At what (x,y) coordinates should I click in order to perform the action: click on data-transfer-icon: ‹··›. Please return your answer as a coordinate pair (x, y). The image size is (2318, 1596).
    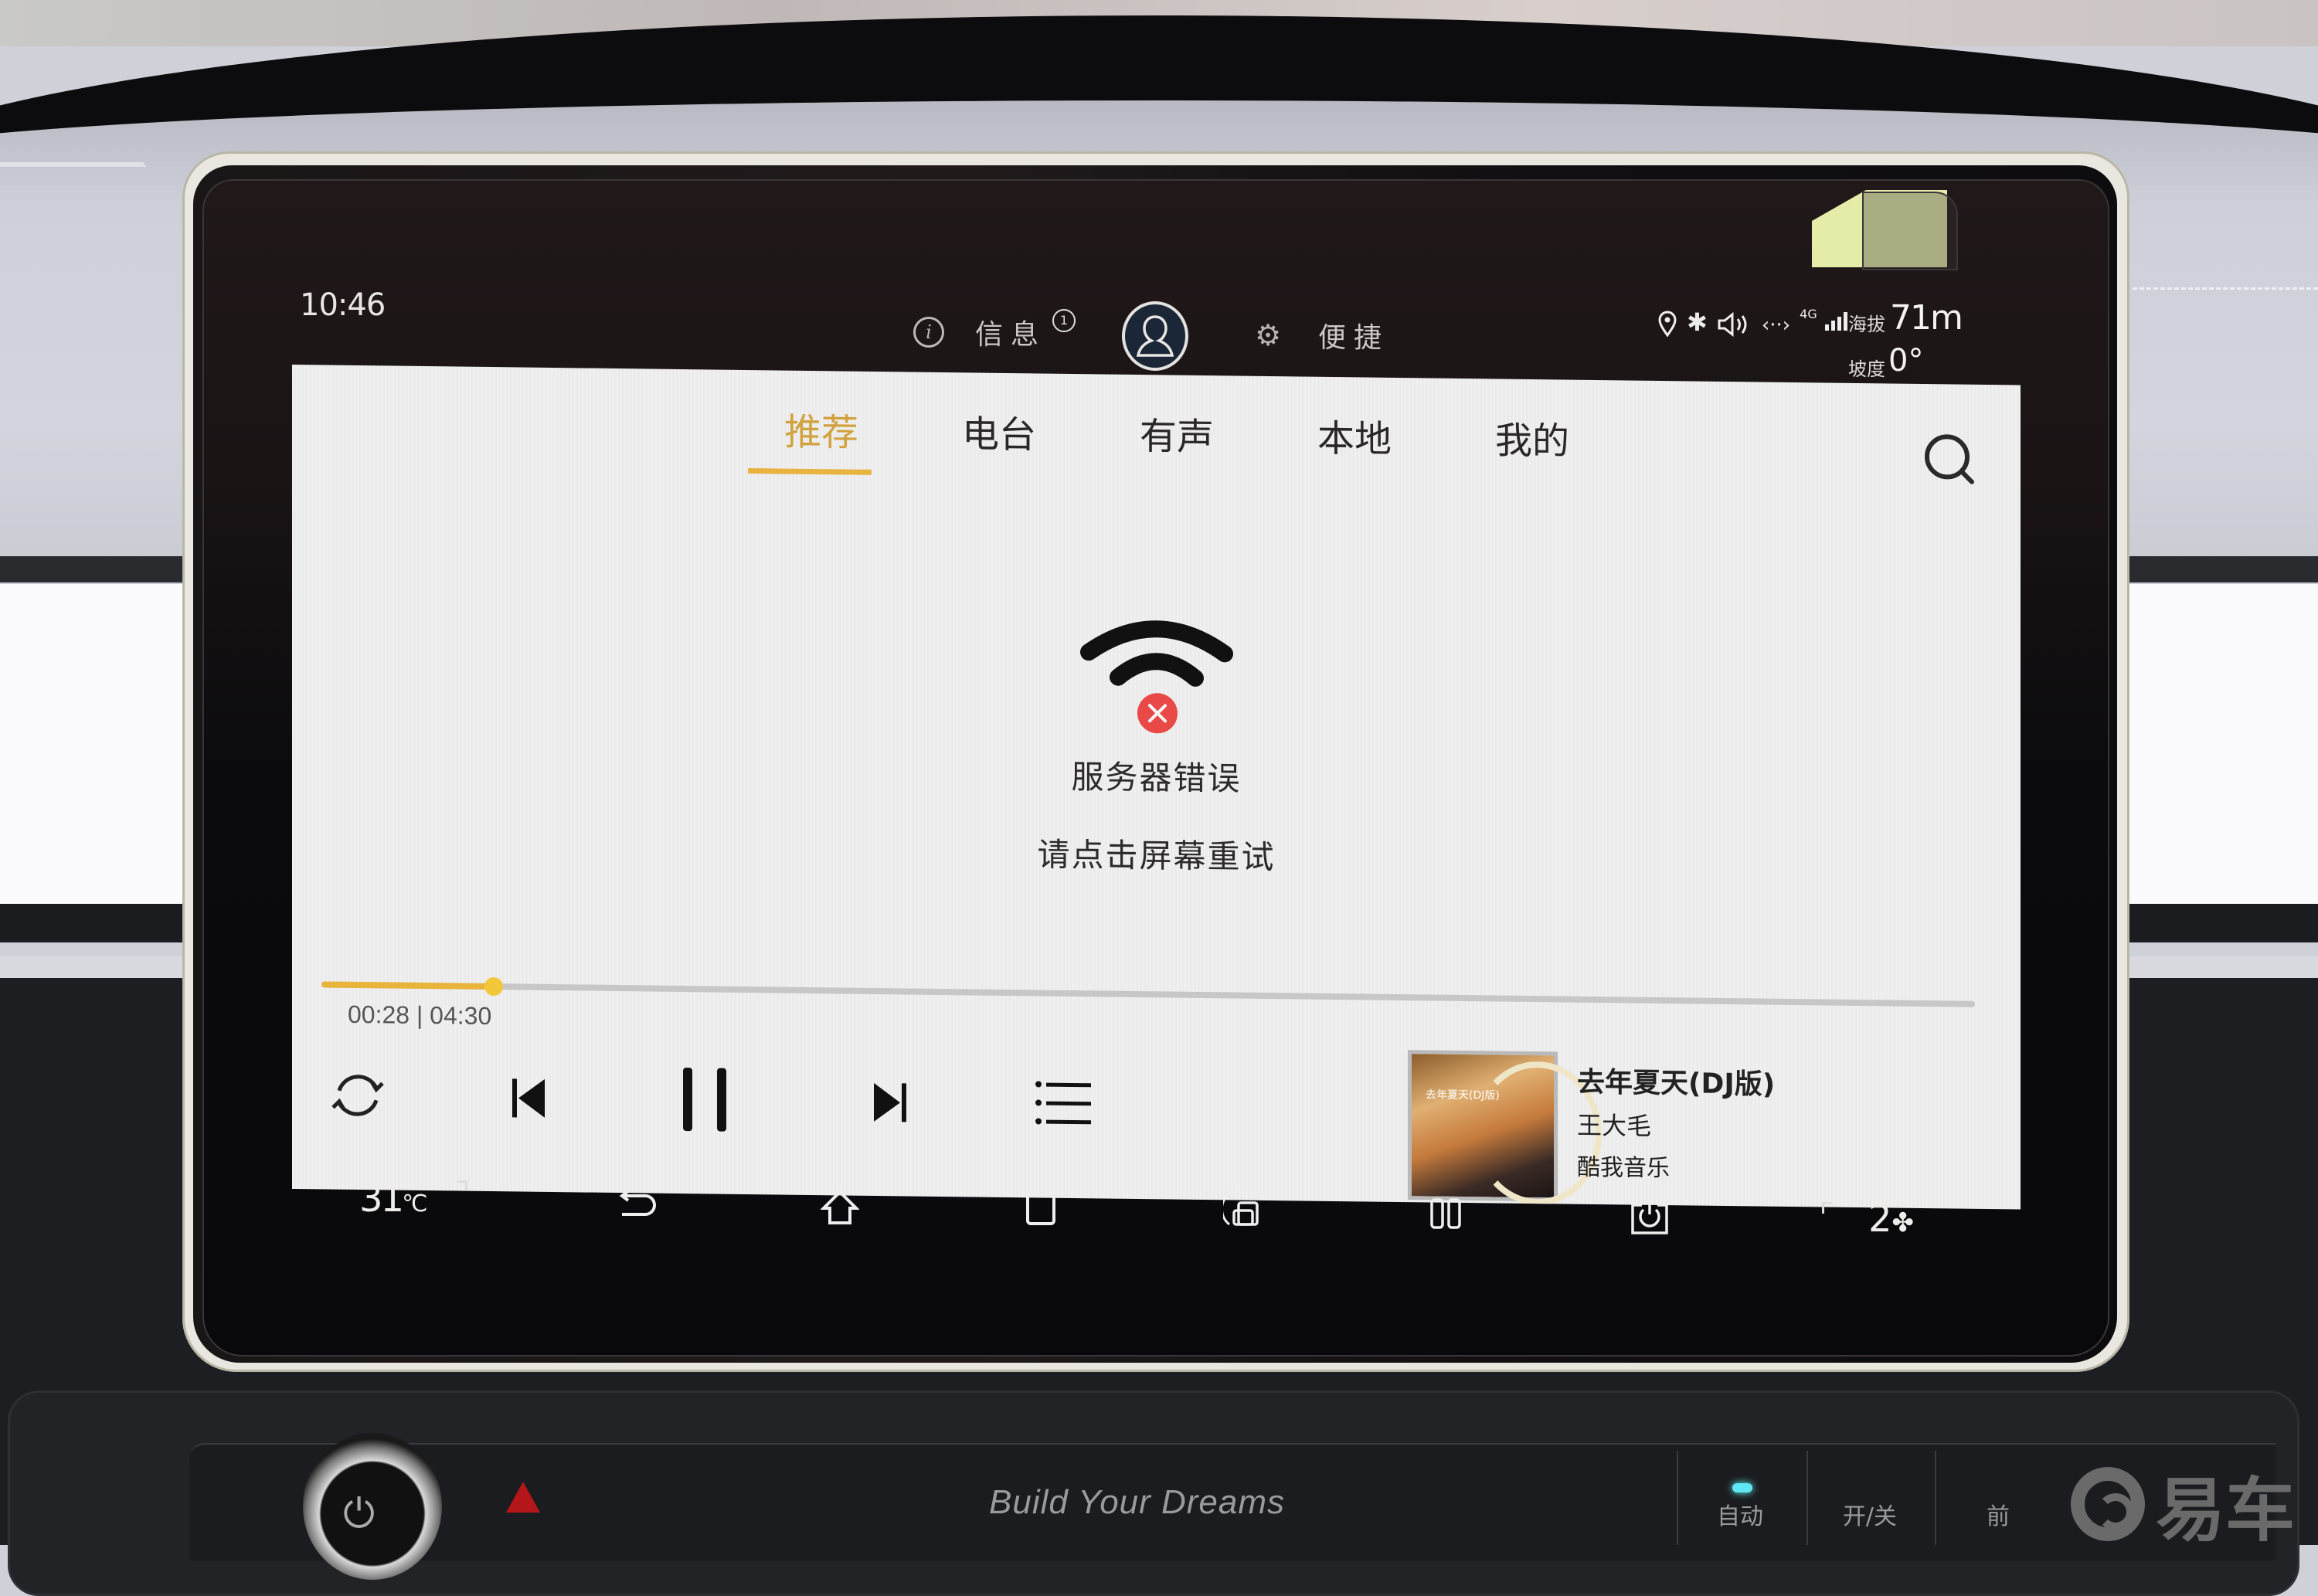
    Looking at the image, I should click on (1776, 325).